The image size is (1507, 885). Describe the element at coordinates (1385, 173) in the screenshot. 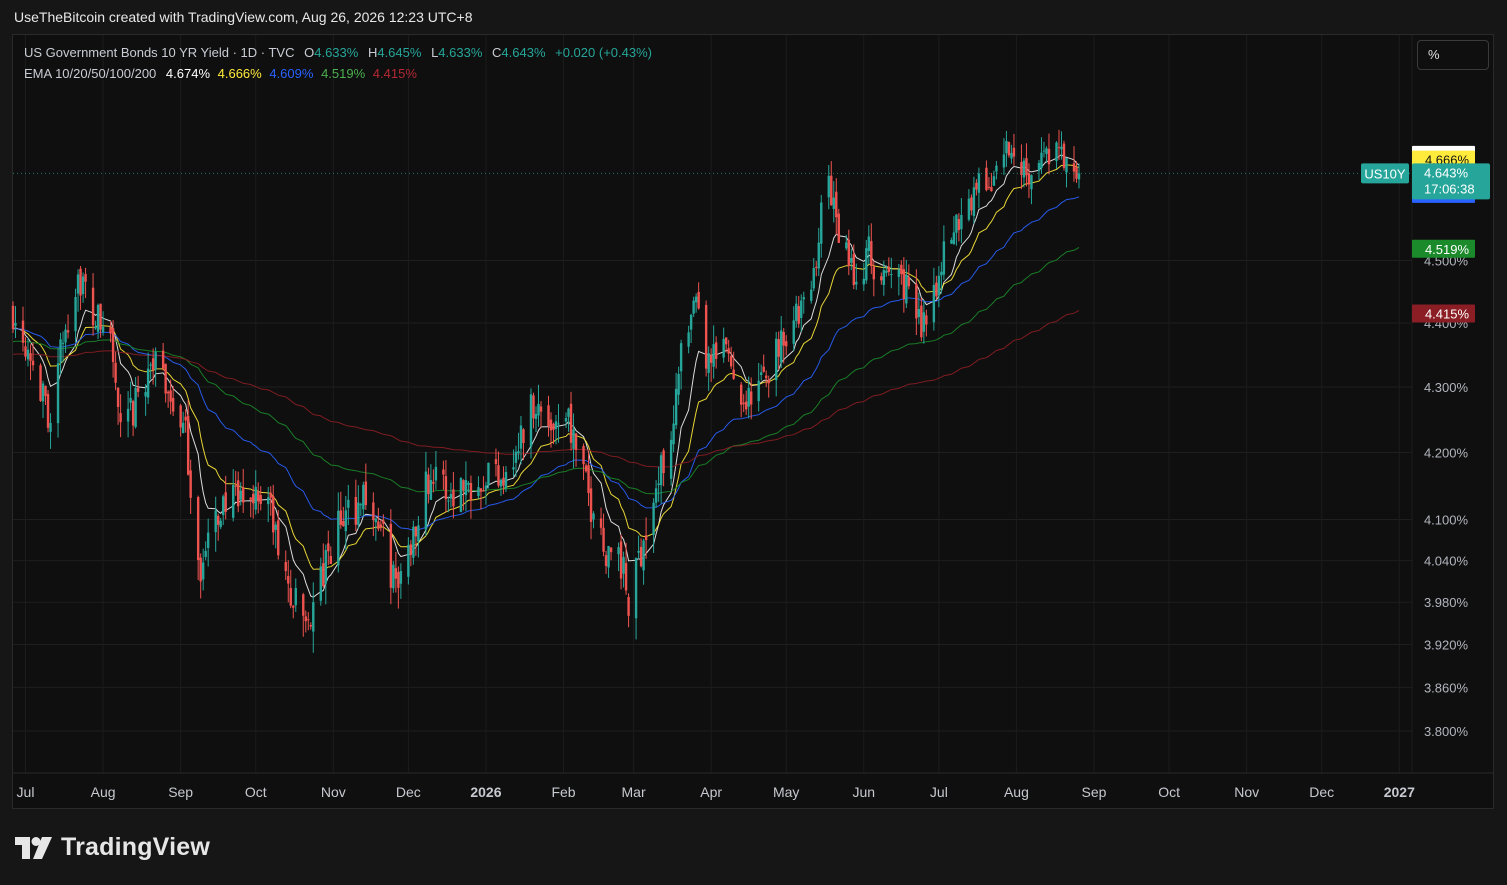

I see `symbol-tag-text: US10Y` at that location.